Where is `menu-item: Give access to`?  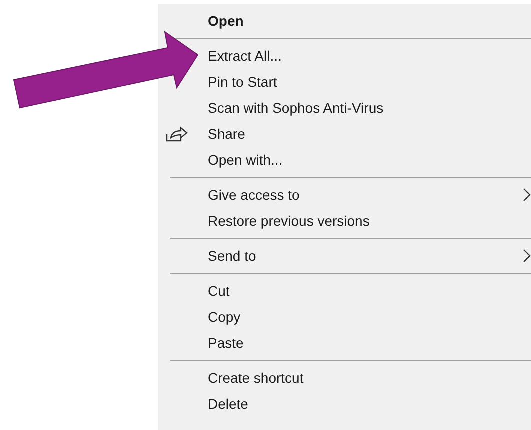
menu-item: Give access to is located at coordinates (254, 195).